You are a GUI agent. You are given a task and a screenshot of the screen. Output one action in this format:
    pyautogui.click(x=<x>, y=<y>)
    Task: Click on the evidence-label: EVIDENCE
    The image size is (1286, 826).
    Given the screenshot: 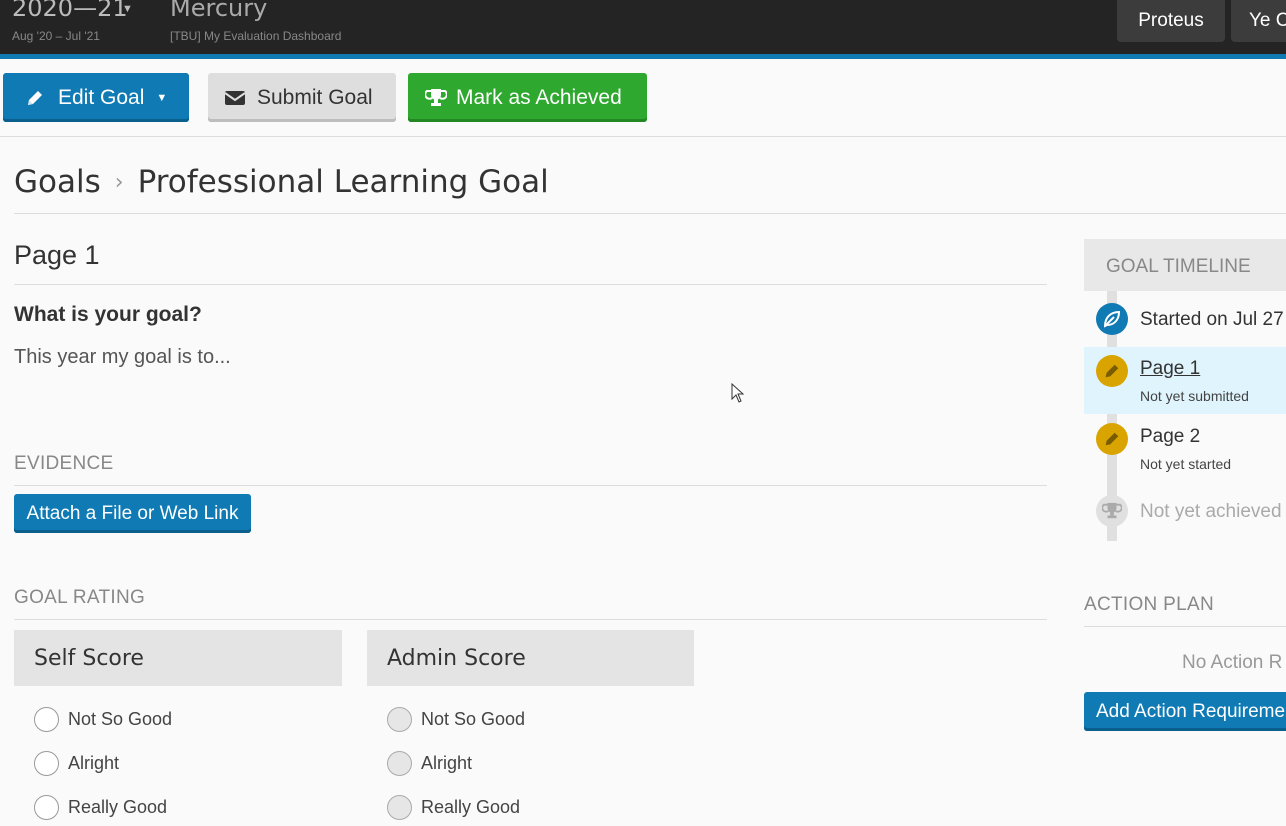 What is the action you would take?
    pyautogui.click(x=64, y=463)
    